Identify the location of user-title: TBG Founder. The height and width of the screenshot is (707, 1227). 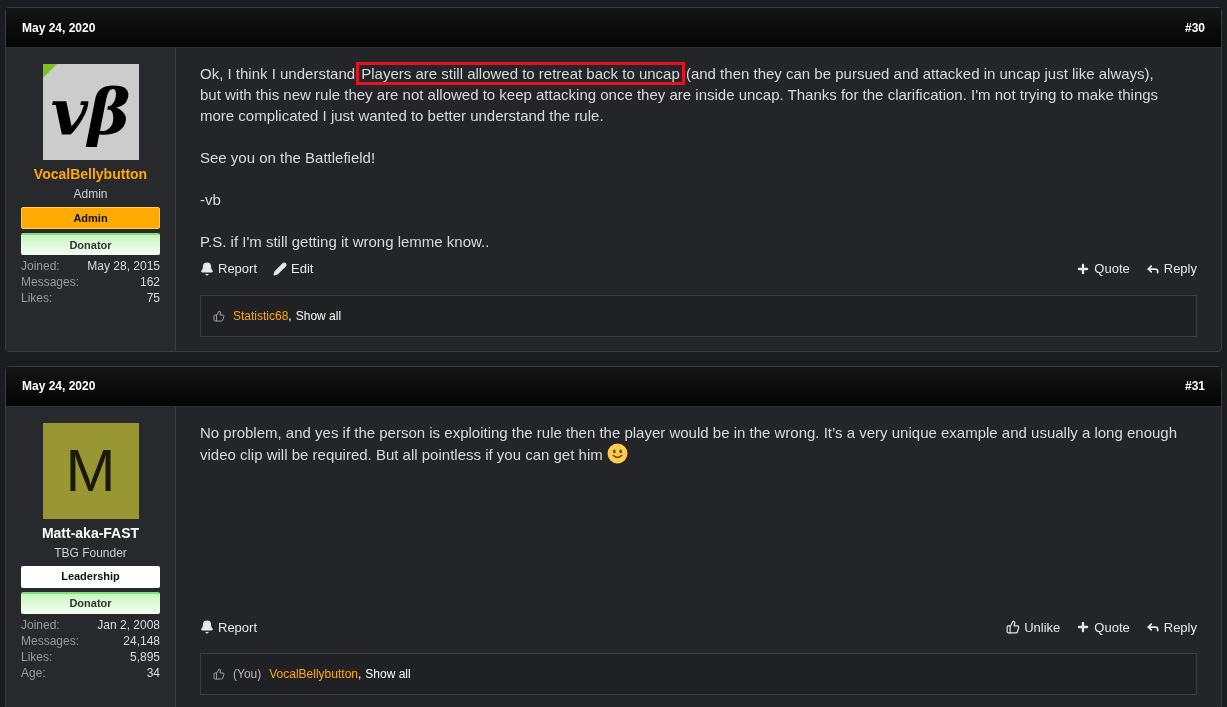
(90, 553).